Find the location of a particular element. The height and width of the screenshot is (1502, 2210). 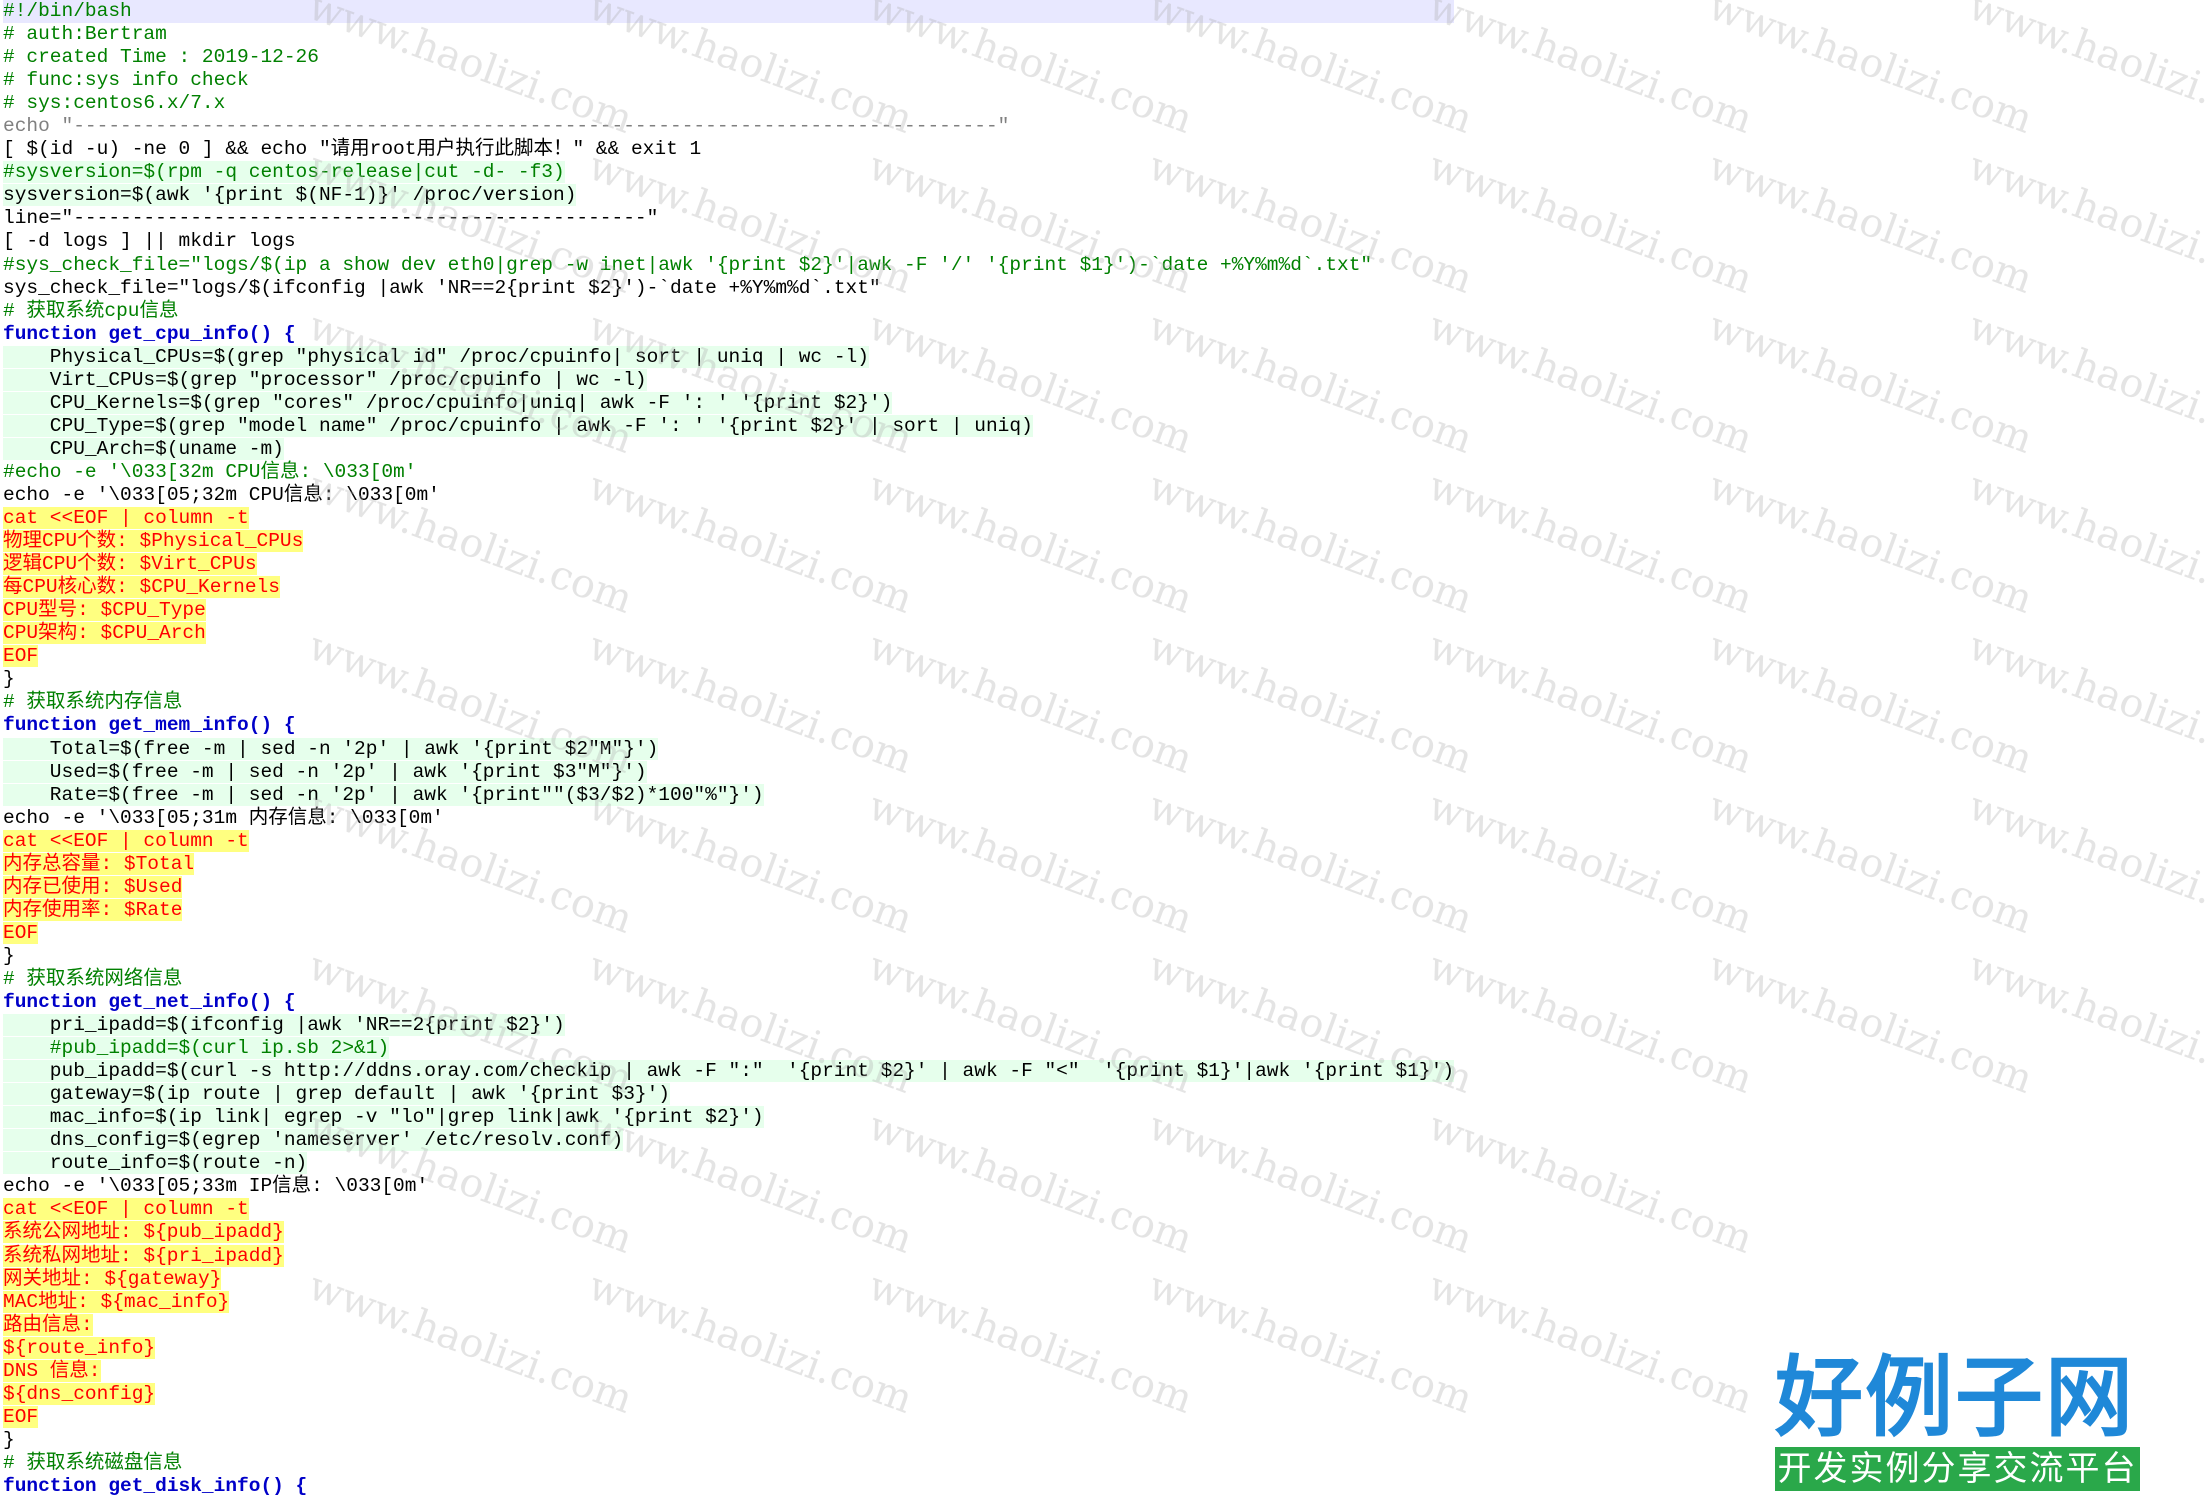

code-line: CPU型号: $CPU_Type is located at coordinates (104, 610).